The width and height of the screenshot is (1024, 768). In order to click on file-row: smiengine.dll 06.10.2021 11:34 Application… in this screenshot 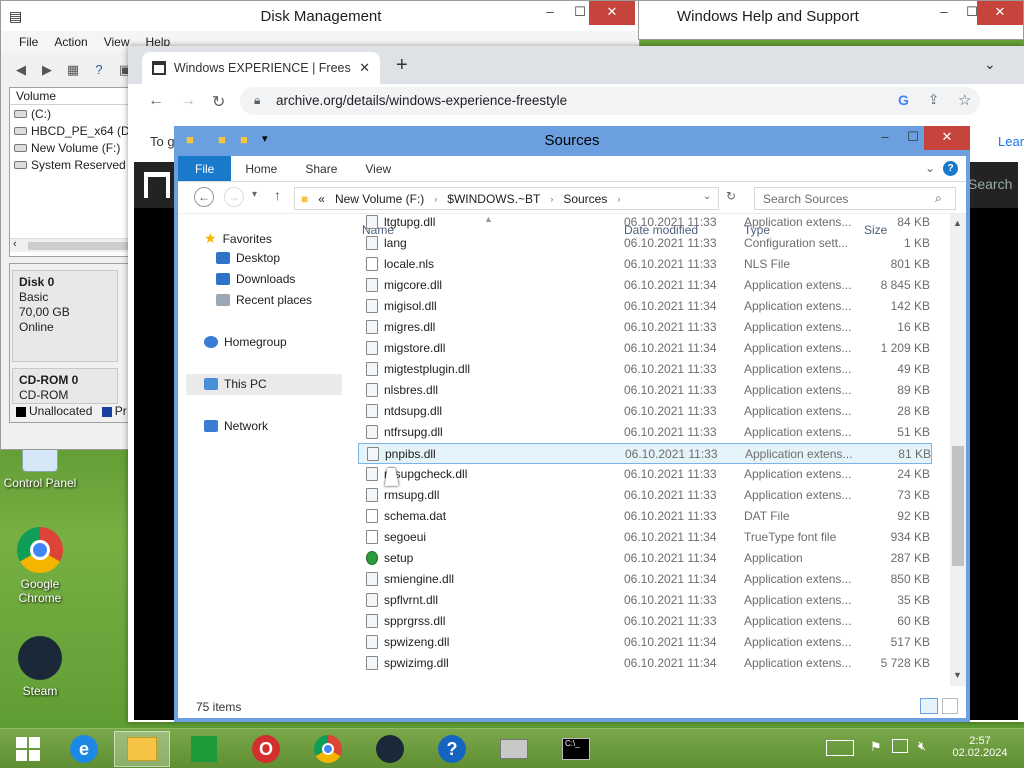, I will do `click(645, 579)`.